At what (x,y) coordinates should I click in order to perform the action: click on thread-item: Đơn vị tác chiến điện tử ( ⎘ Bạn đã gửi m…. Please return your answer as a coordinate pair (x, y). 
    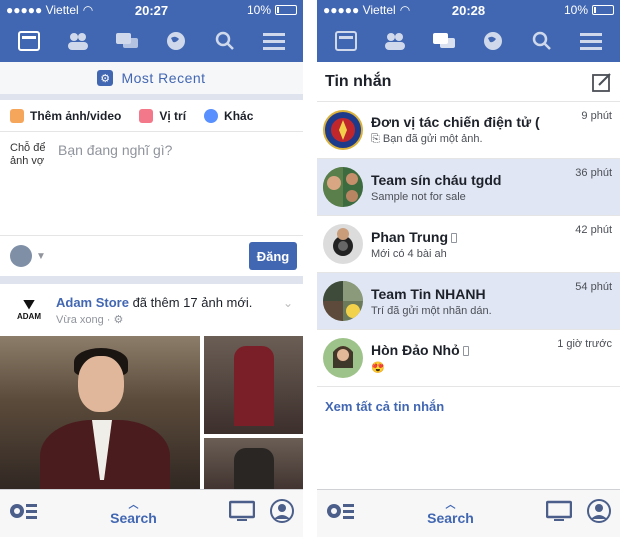
    Looking at the image, I should click on (468, 130).